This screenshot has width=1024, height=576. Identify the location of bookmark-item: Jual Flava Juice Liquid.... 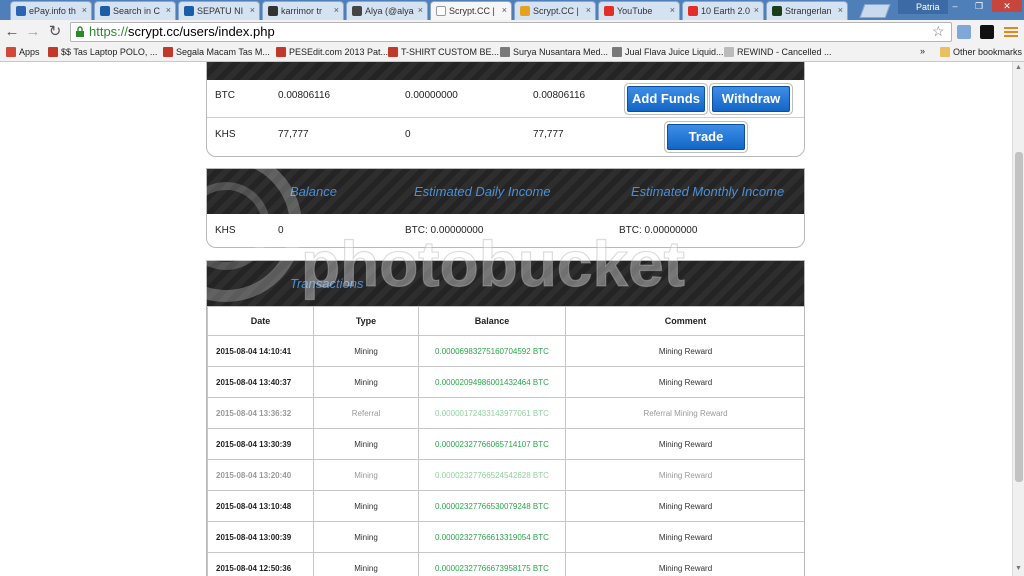
(668, 52).